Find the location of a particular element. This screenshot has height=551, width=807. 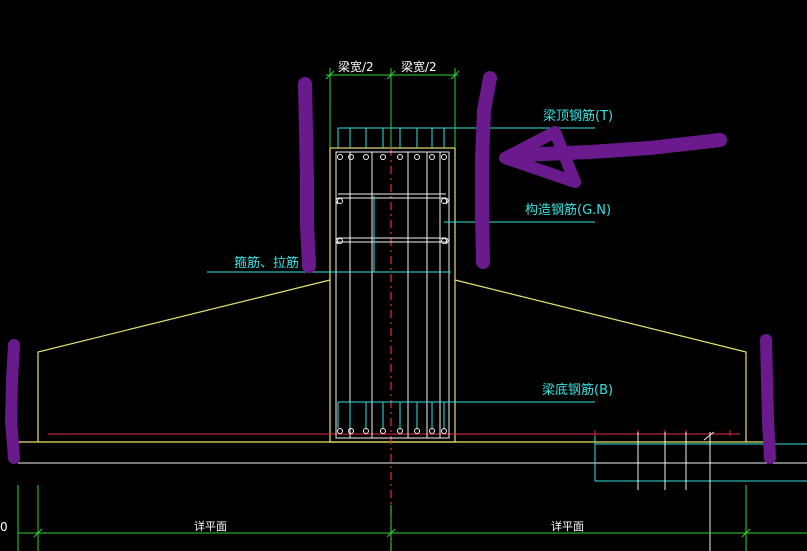

left-haunch is located at coordinates (184, 360).